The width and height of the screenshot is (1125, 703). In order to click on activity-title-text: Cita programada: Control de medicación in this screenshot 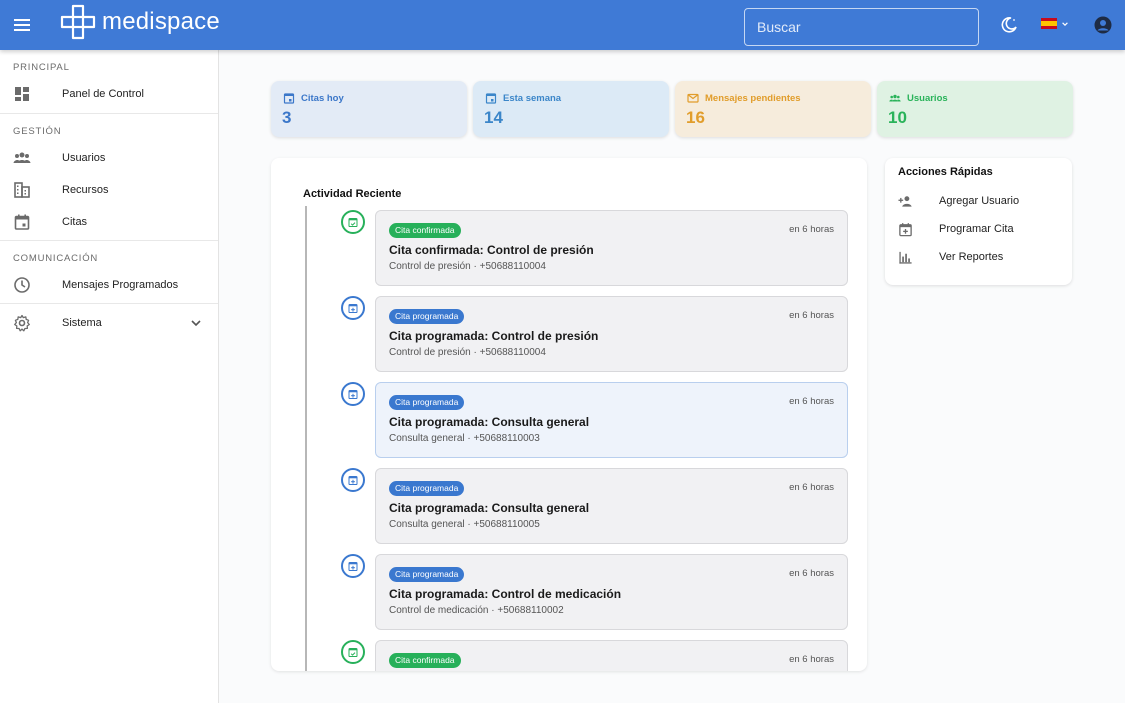, I will do `click(505, 594)`.